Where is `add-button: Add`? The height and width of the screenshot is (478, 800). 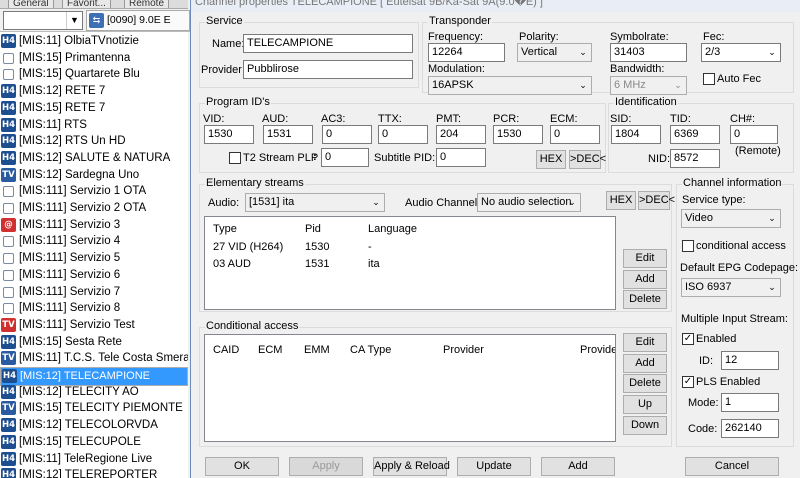
add-button: Add is located at coordinates (578, 466).